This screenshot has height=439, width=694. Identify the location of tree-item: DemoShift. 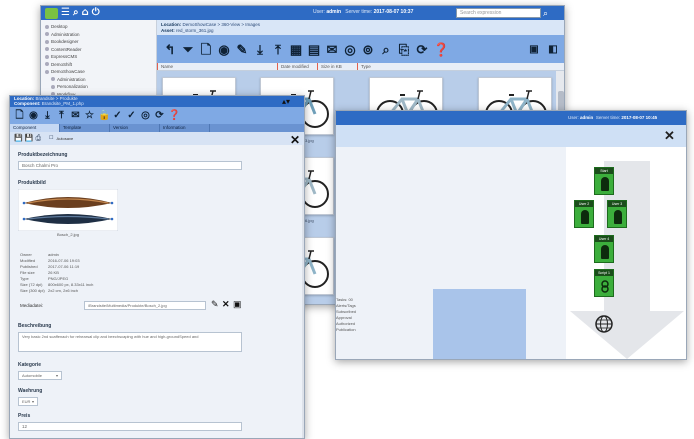
(98, 65).